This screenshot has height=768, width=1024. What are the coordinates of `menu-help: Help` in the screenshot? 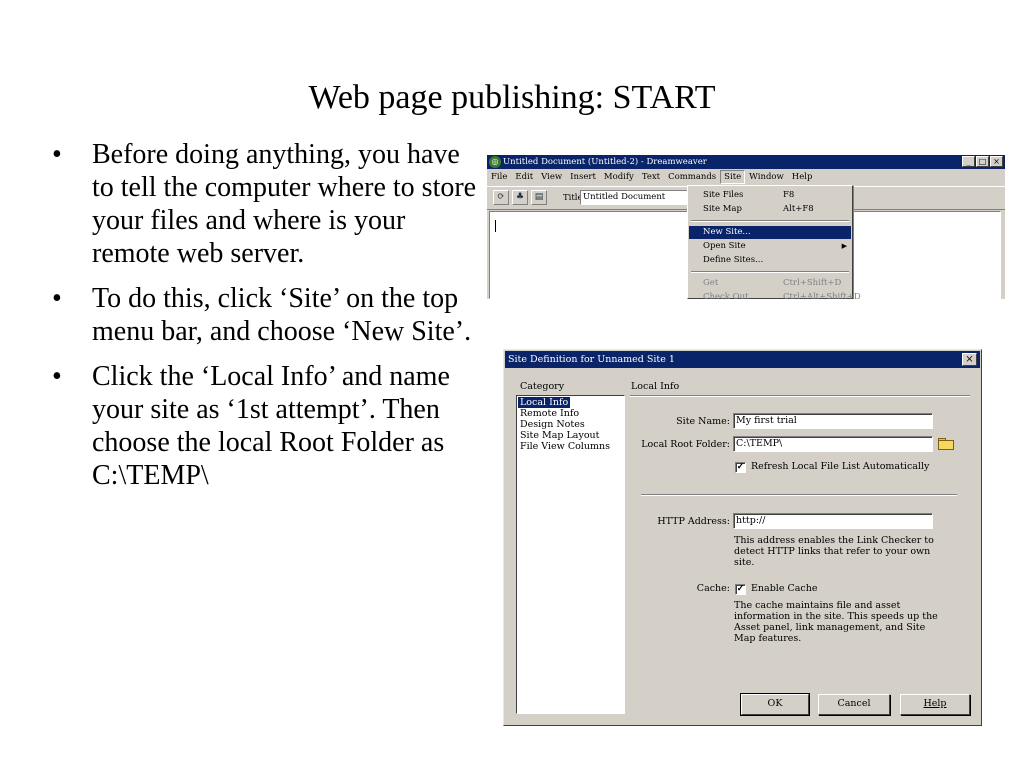 It's located at (802, 177).